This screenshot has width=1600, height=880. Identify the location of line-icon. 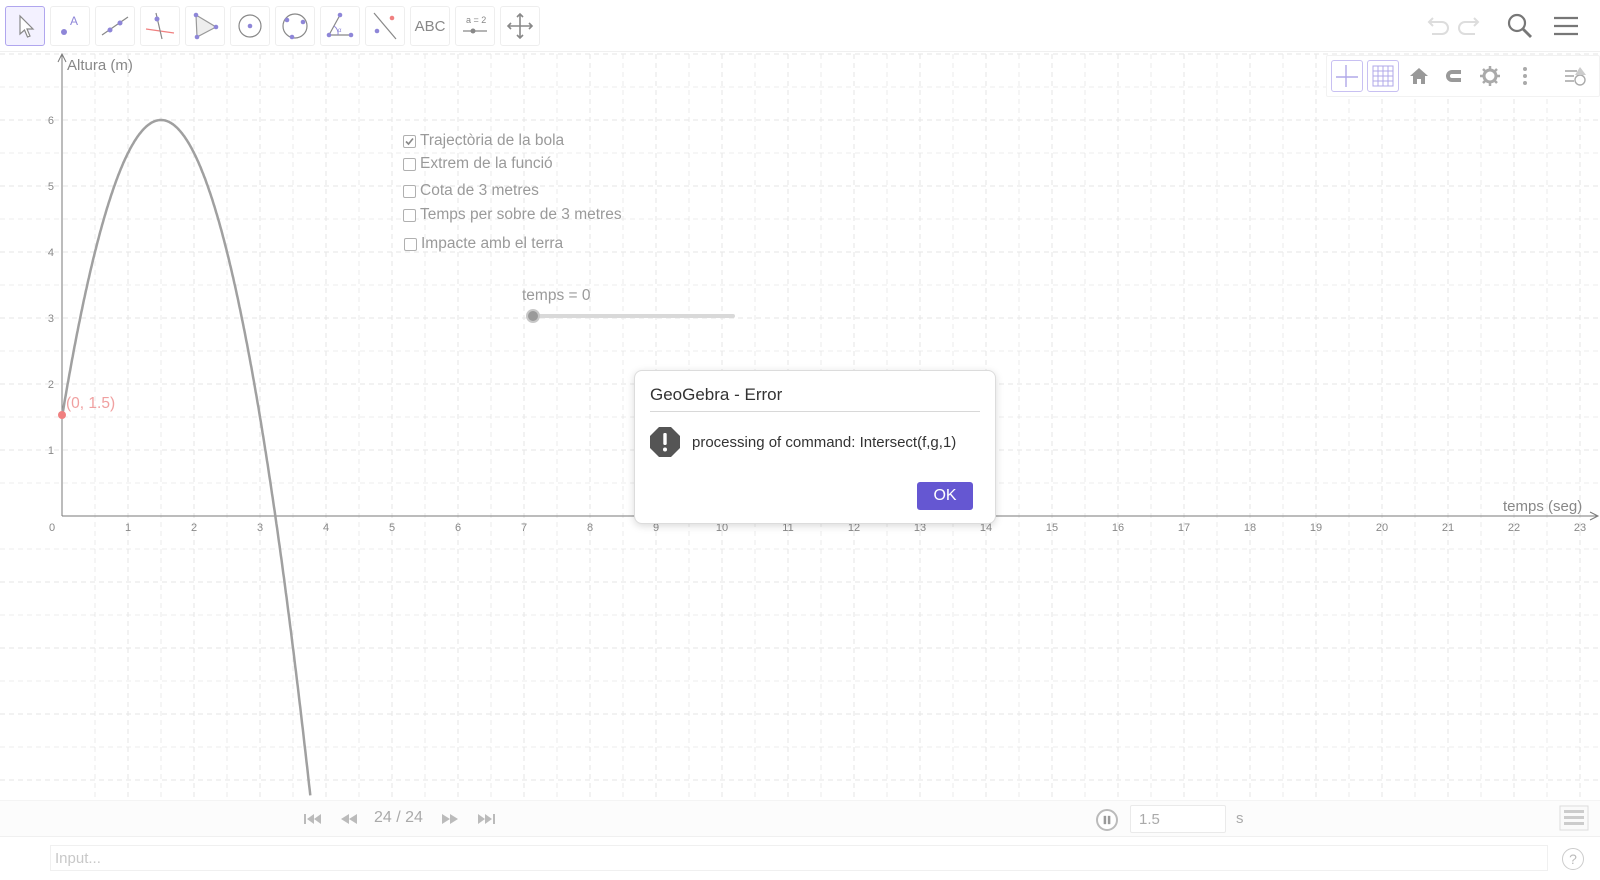
(115, 26).